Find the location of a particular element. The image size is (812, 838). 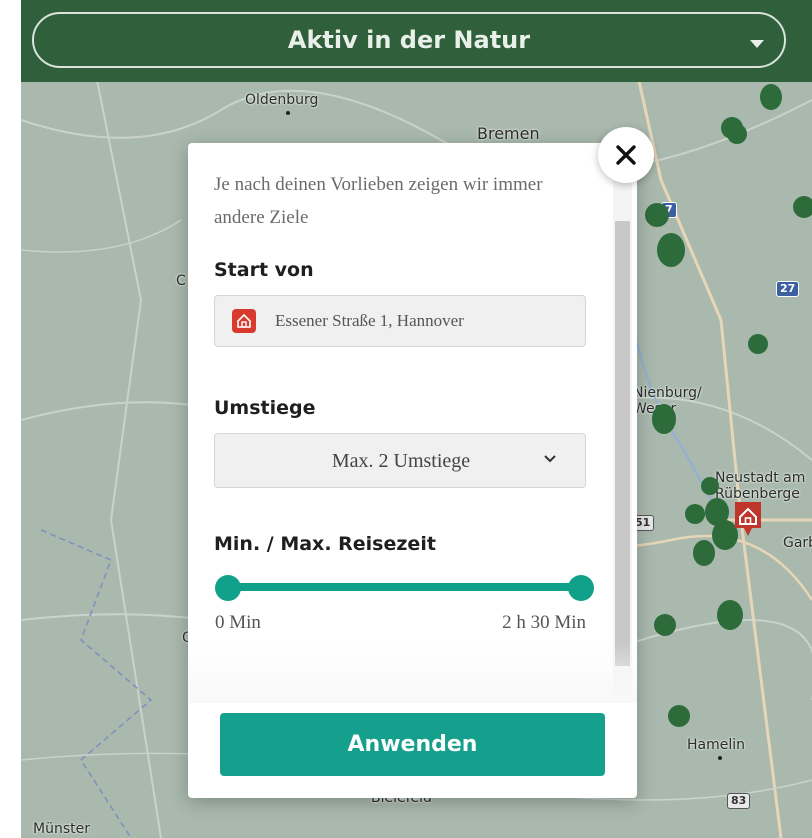

travel-time-slider-track is located at coordinates (404, 587).